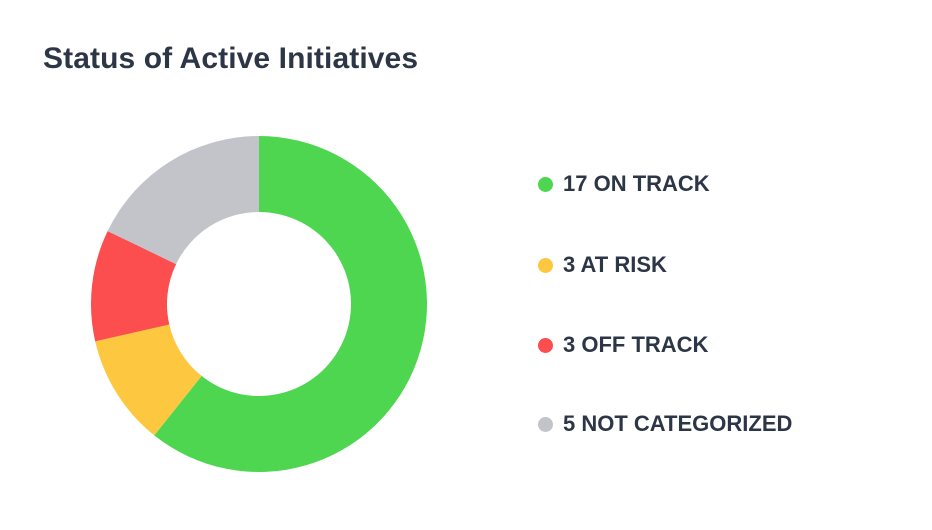 Image resolution: width=932 pixels, height=530 pixels. I want to click on legend-dot-at-risk, so click(545, 265).